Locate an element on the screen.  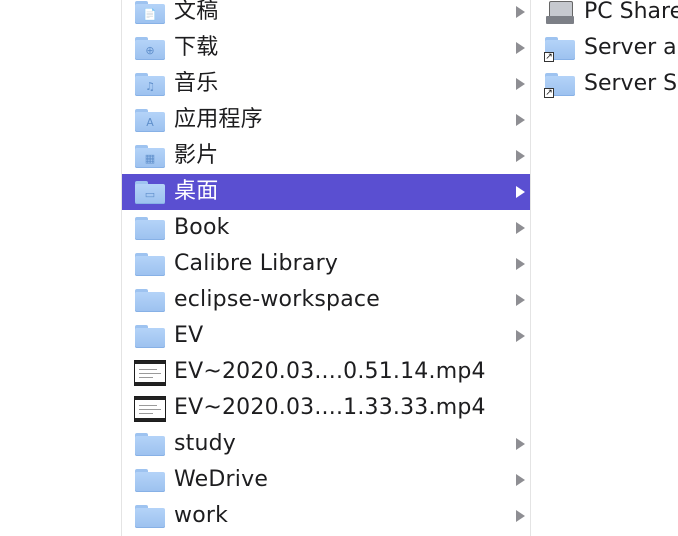
item-label: Calibre Library is located at coordinates (256, 263).